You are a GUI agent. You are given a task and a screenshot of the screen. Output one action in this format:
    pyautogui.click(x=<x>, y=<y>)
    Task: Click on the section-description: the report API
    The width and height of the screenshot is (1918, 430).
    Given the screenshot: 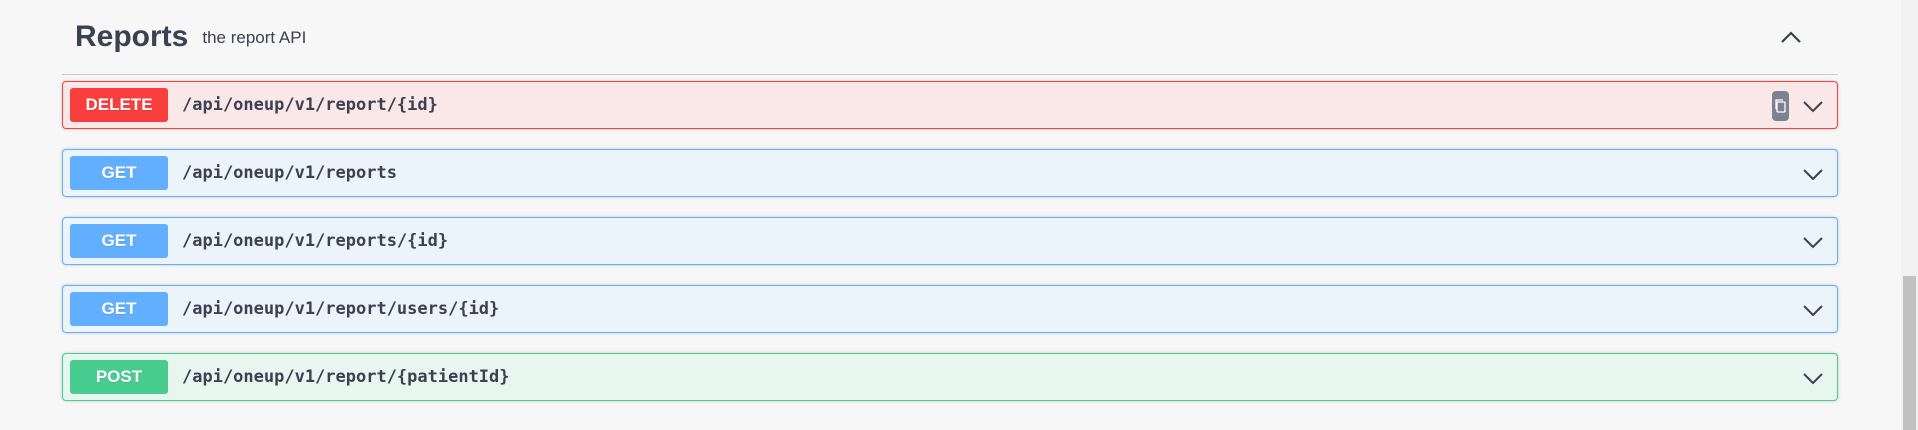 What is the action you would take?
    pyautogui.click(x=254, y=37)
    